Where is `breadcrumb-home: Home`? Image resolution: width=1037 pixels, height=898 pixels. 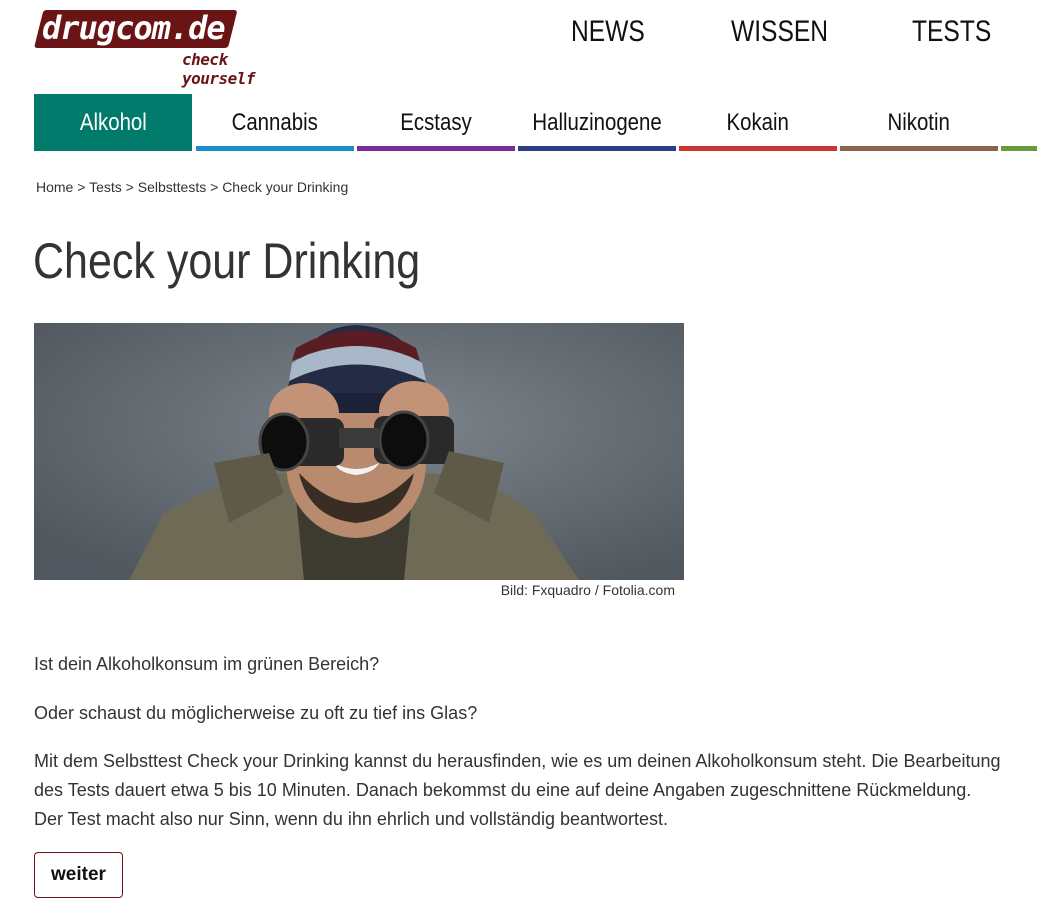
breadcrumb-home: Home is located at coordinates (54, 187).